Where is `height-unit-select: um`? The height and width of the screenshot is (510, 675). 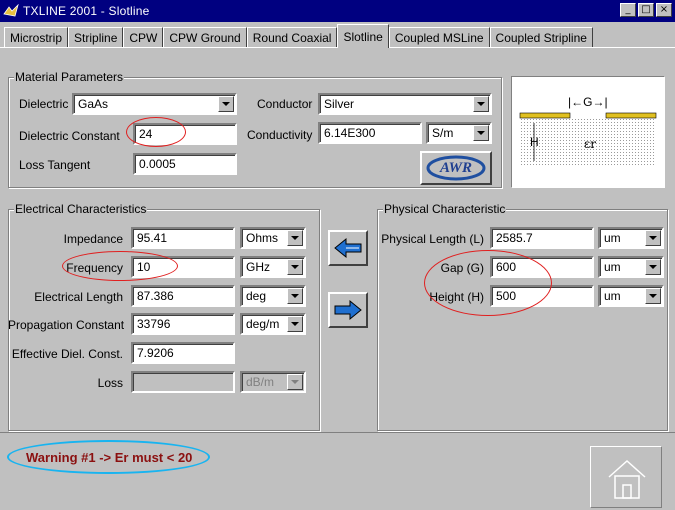
height-unit-select: um is located at coordinates (631, 296).